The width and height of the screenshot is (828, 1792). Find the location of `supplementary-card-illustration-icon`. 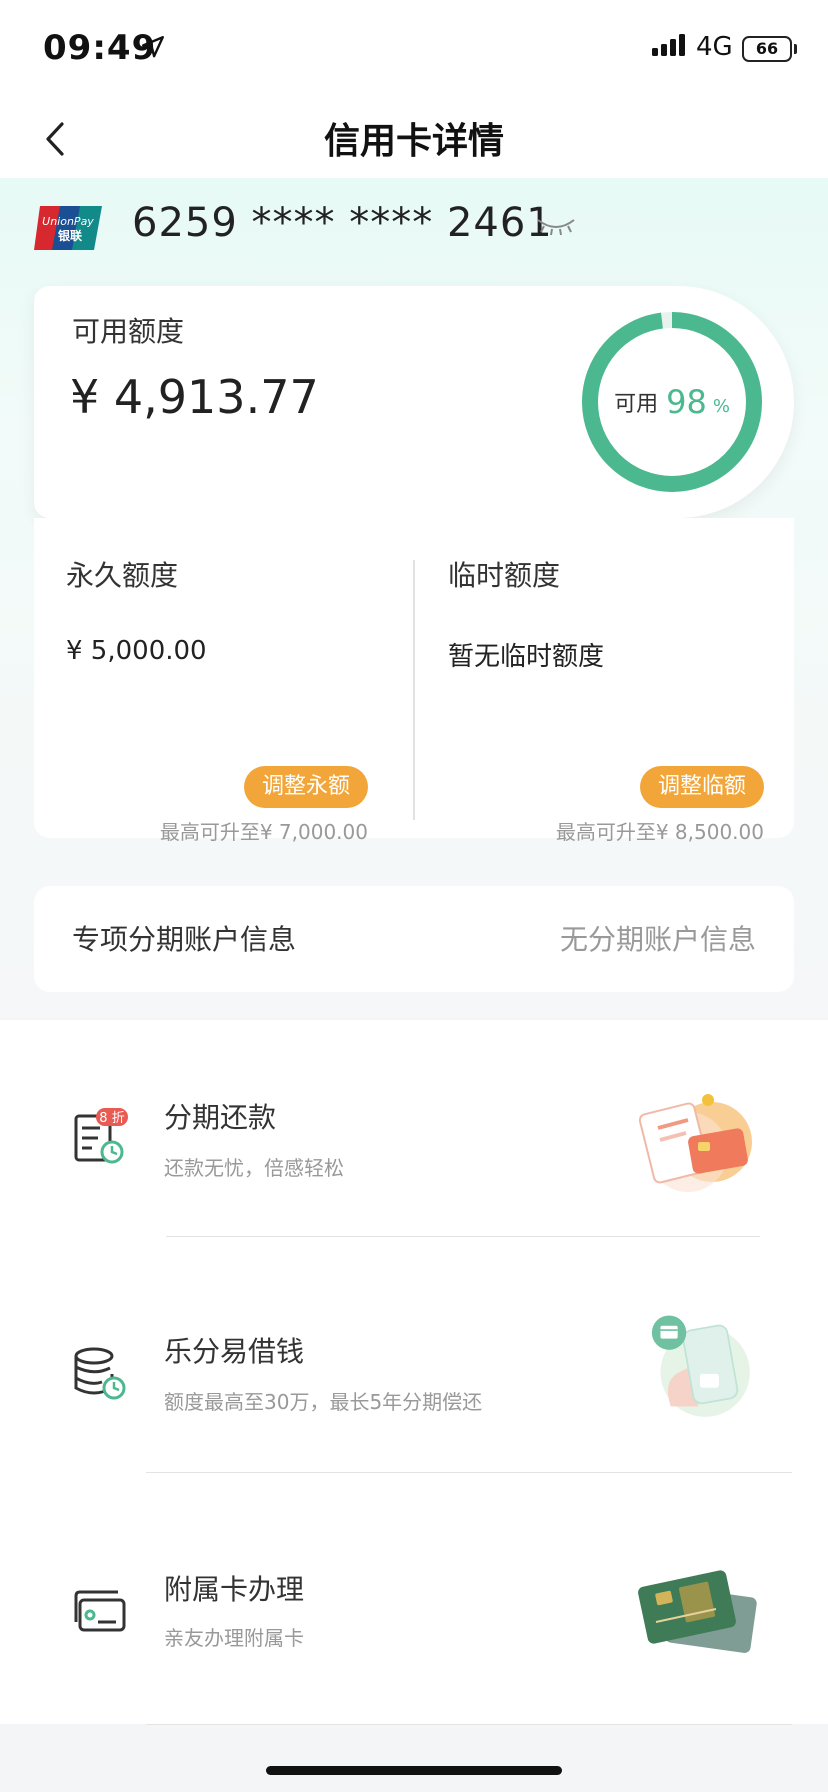

supplementary-card-illustration-icon is located at coordinates (697, 1611).